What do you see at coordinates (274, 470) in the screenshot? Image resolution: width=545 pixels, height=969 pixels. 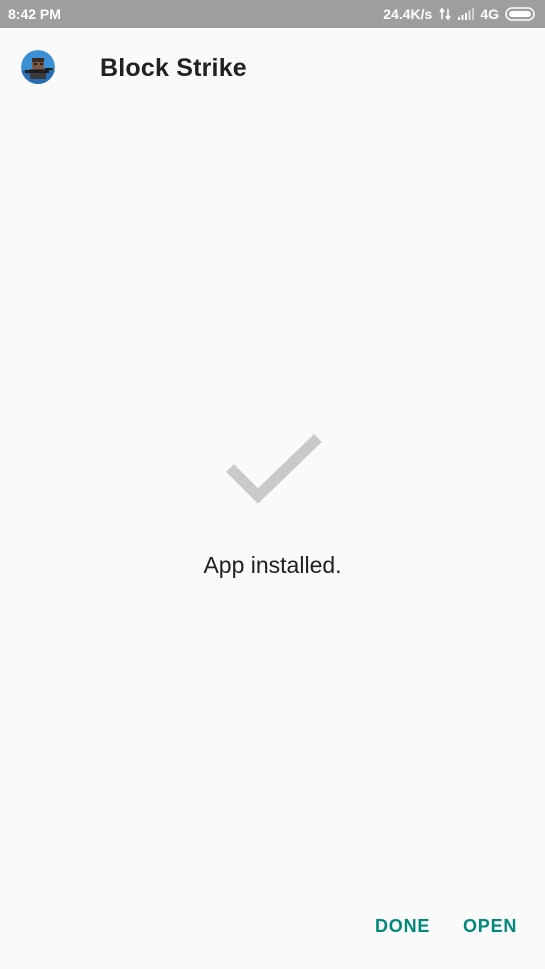 I see `checkmark-icon` at bounding box center [274, 470].